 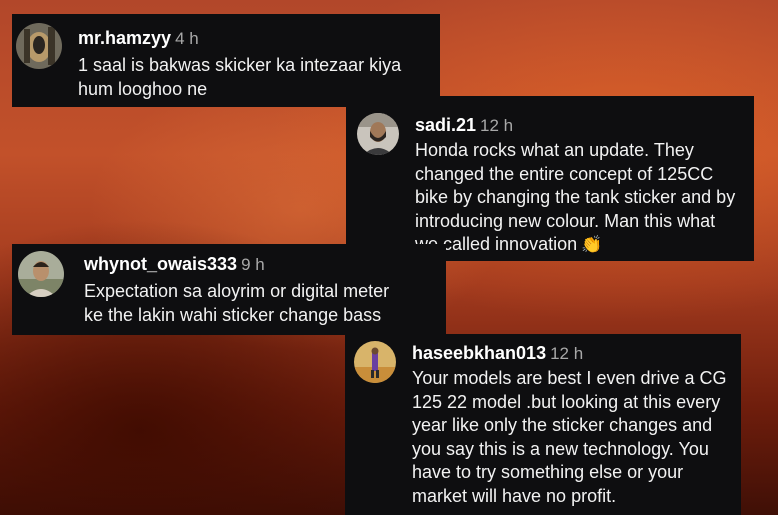 I want to click on comment-line-last: we called innovation 👏, so click(x=582, y=245).